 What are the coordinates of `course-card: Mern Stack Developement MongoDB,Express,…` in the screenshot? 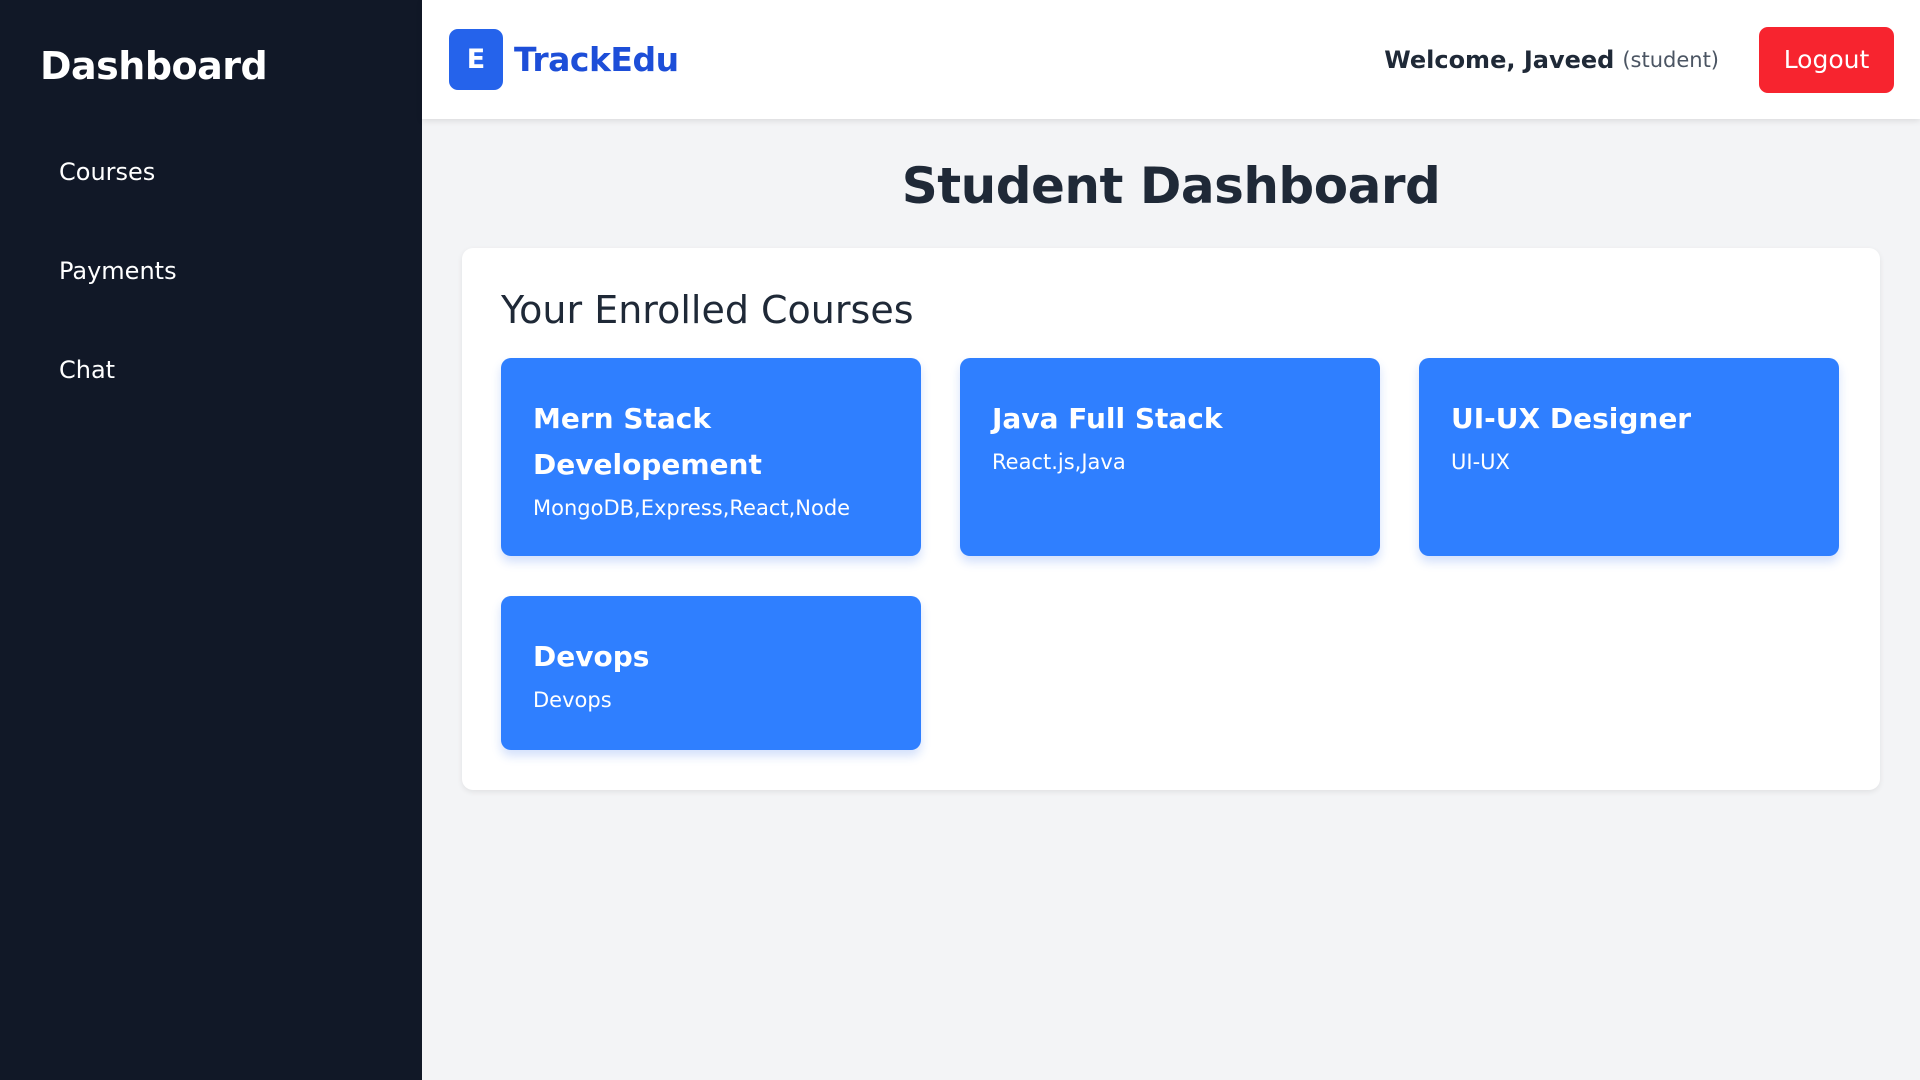 It's located at (711, 457).